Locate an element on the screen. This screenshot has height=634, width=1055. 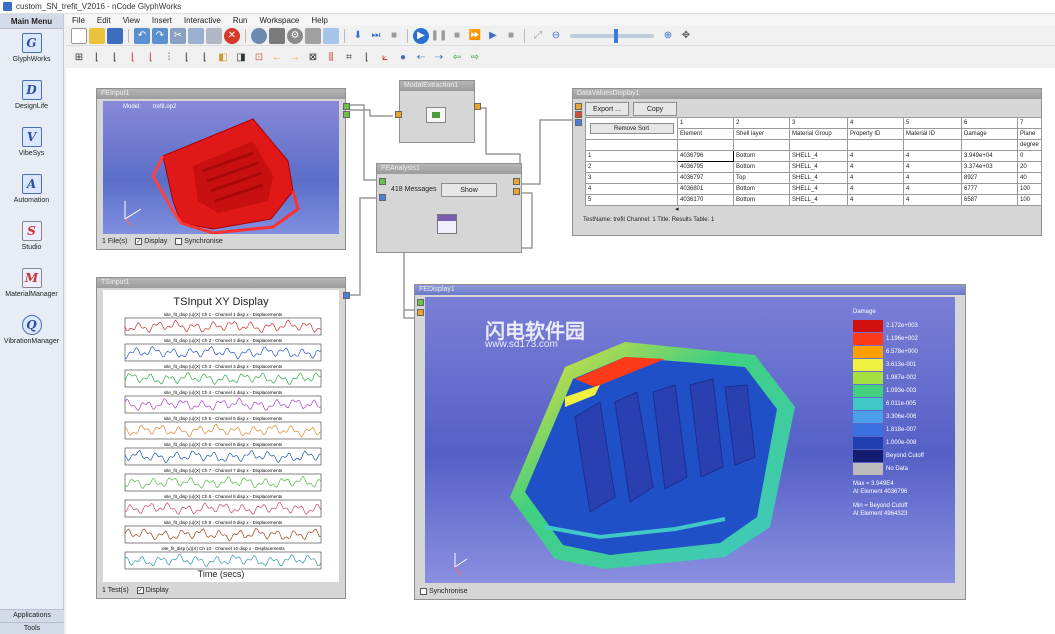
fe-model-viewport: Model: trefit.op2 is located at coordinates (221, 167).